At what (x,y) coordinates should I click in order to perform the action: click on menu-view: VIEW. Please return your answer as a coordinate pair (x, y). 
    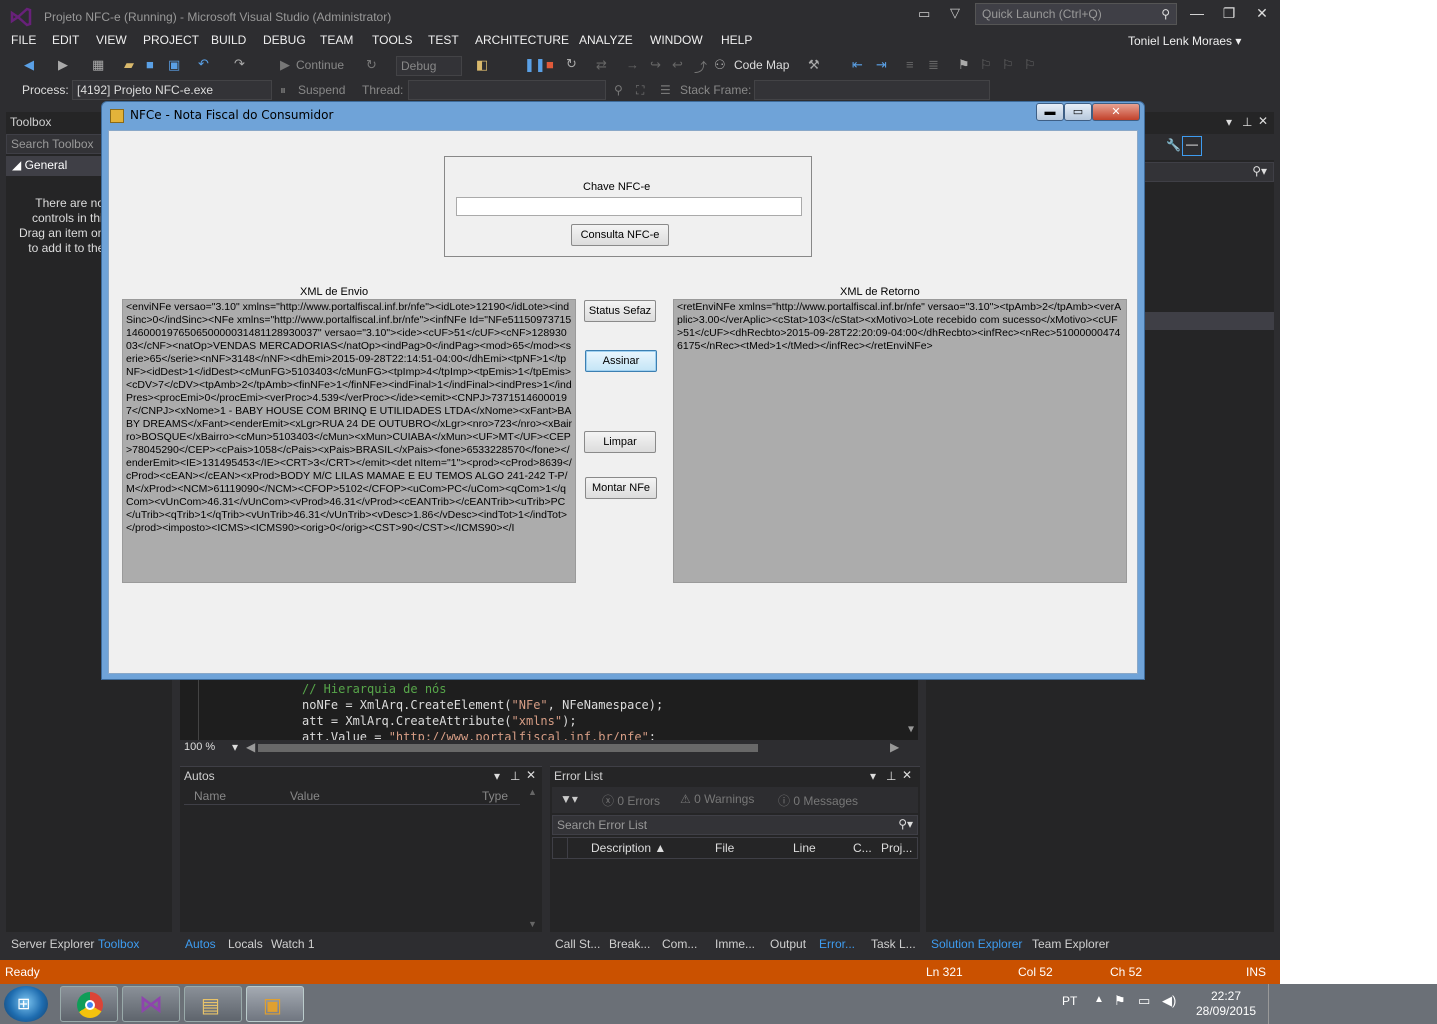
    Looking at the image, I should click on (111, 40).